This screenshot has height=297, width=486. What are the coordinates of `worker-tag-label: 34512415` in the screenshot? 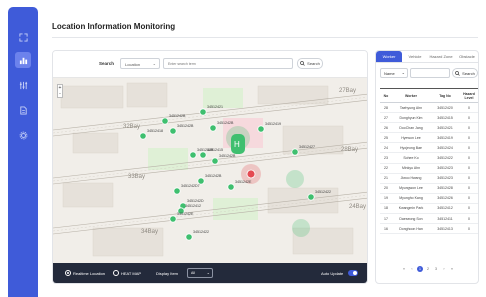 It's located at (215, 150).